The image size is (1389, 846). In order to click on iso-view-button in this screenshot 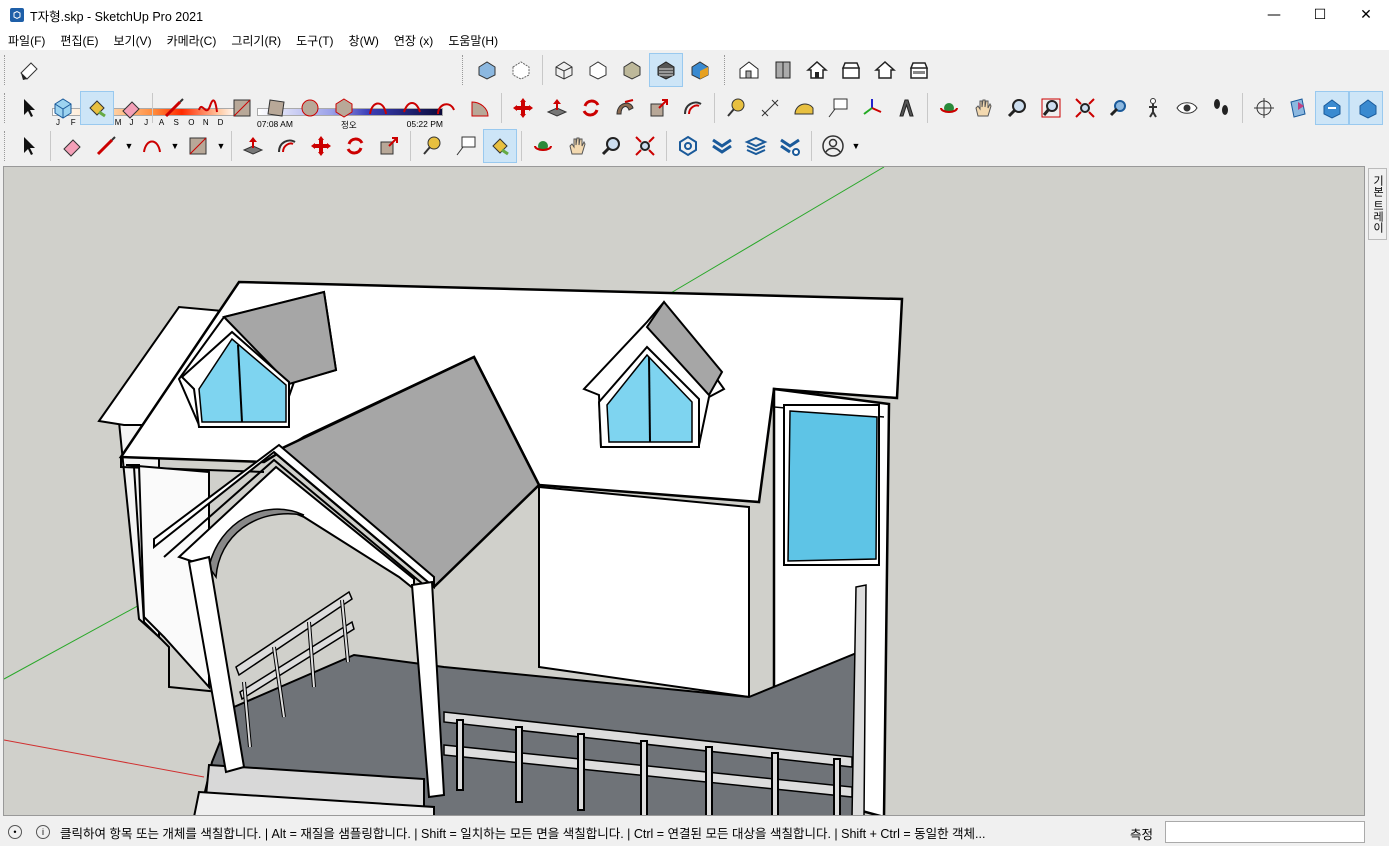, I will do `click(749, 70)`.